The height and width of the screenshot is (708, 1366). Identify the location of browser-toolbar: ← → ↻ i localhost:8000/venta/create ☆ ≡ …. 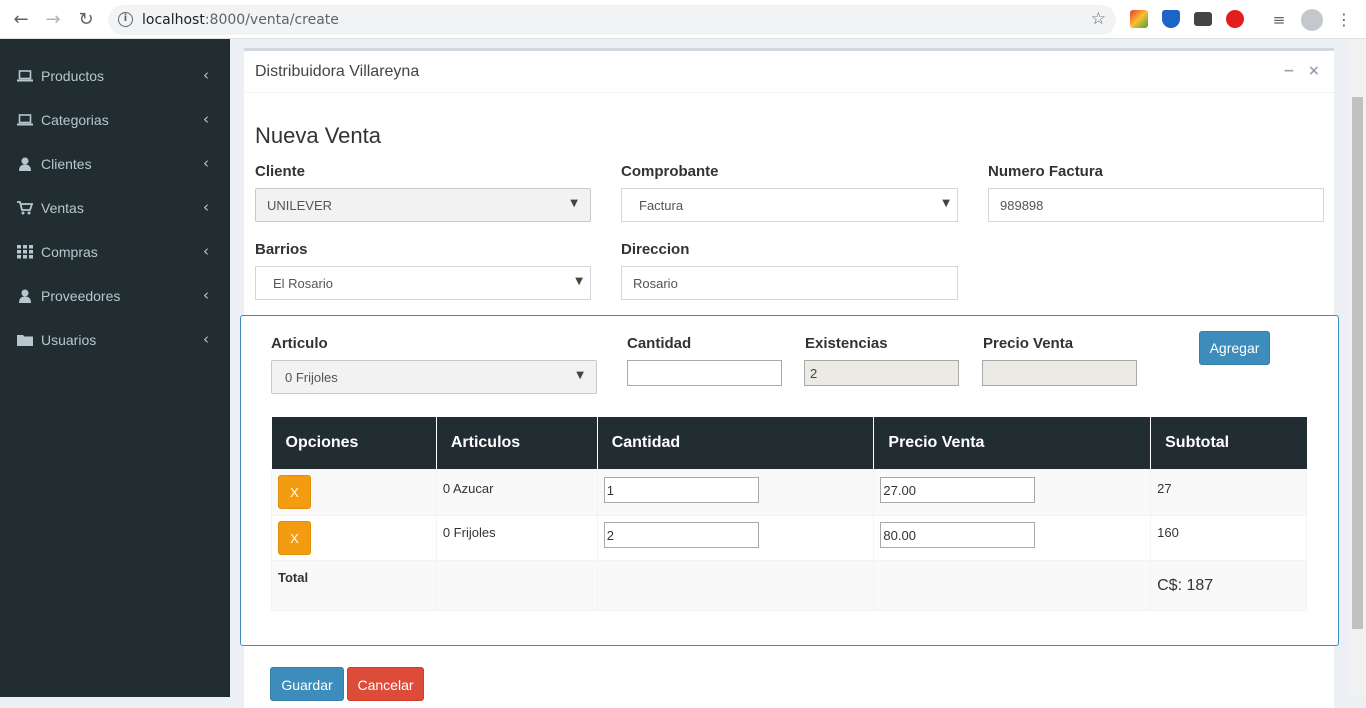
(683, 19).